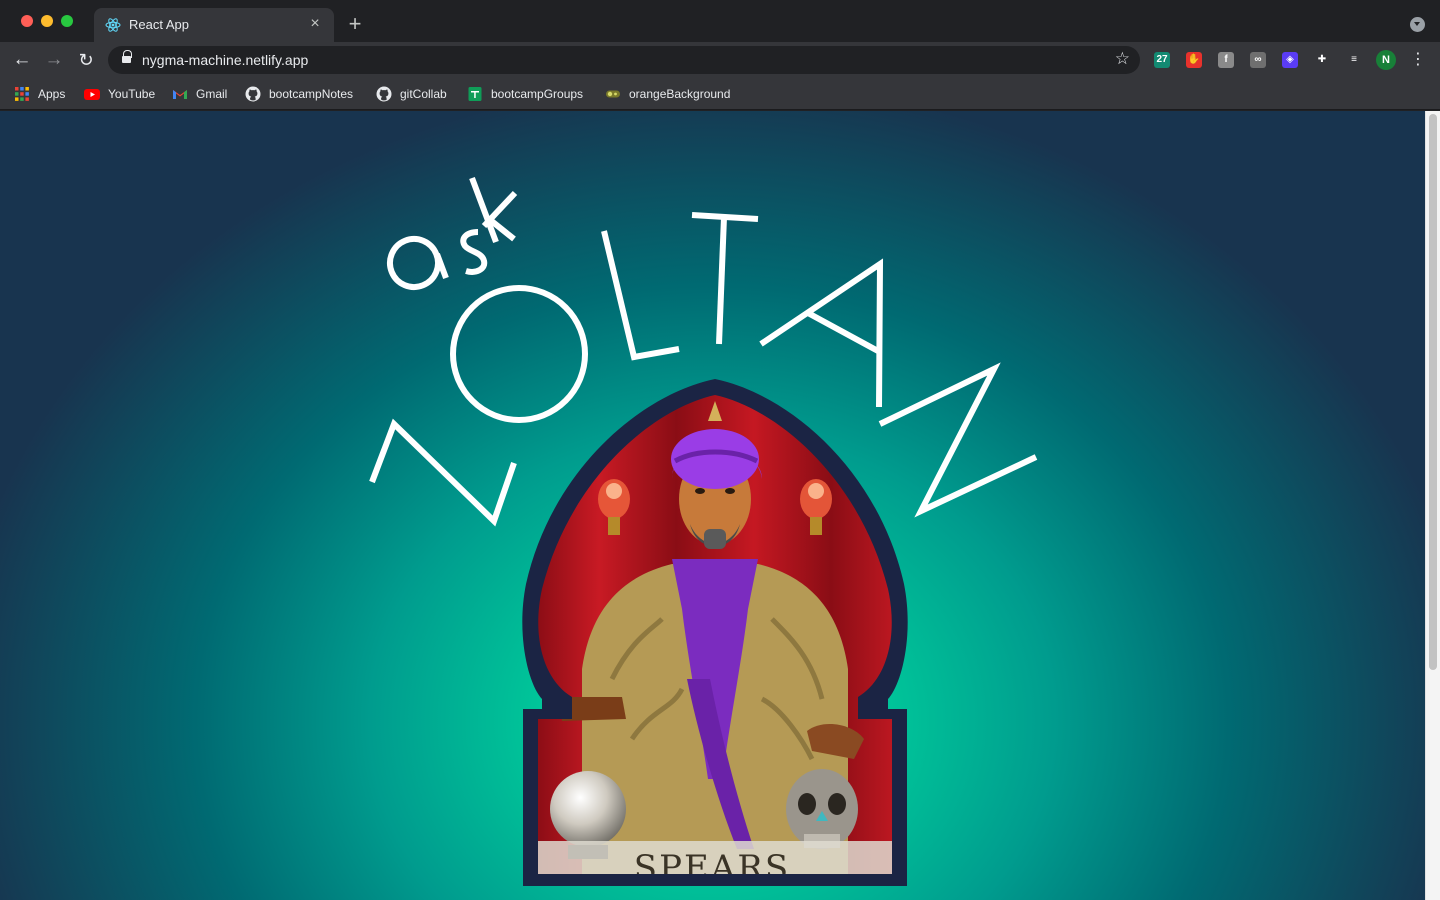  What do you see at coordinates (113, 25) in the screenshot?
I see `react-logo-icon` at bounding box center [113, 25].